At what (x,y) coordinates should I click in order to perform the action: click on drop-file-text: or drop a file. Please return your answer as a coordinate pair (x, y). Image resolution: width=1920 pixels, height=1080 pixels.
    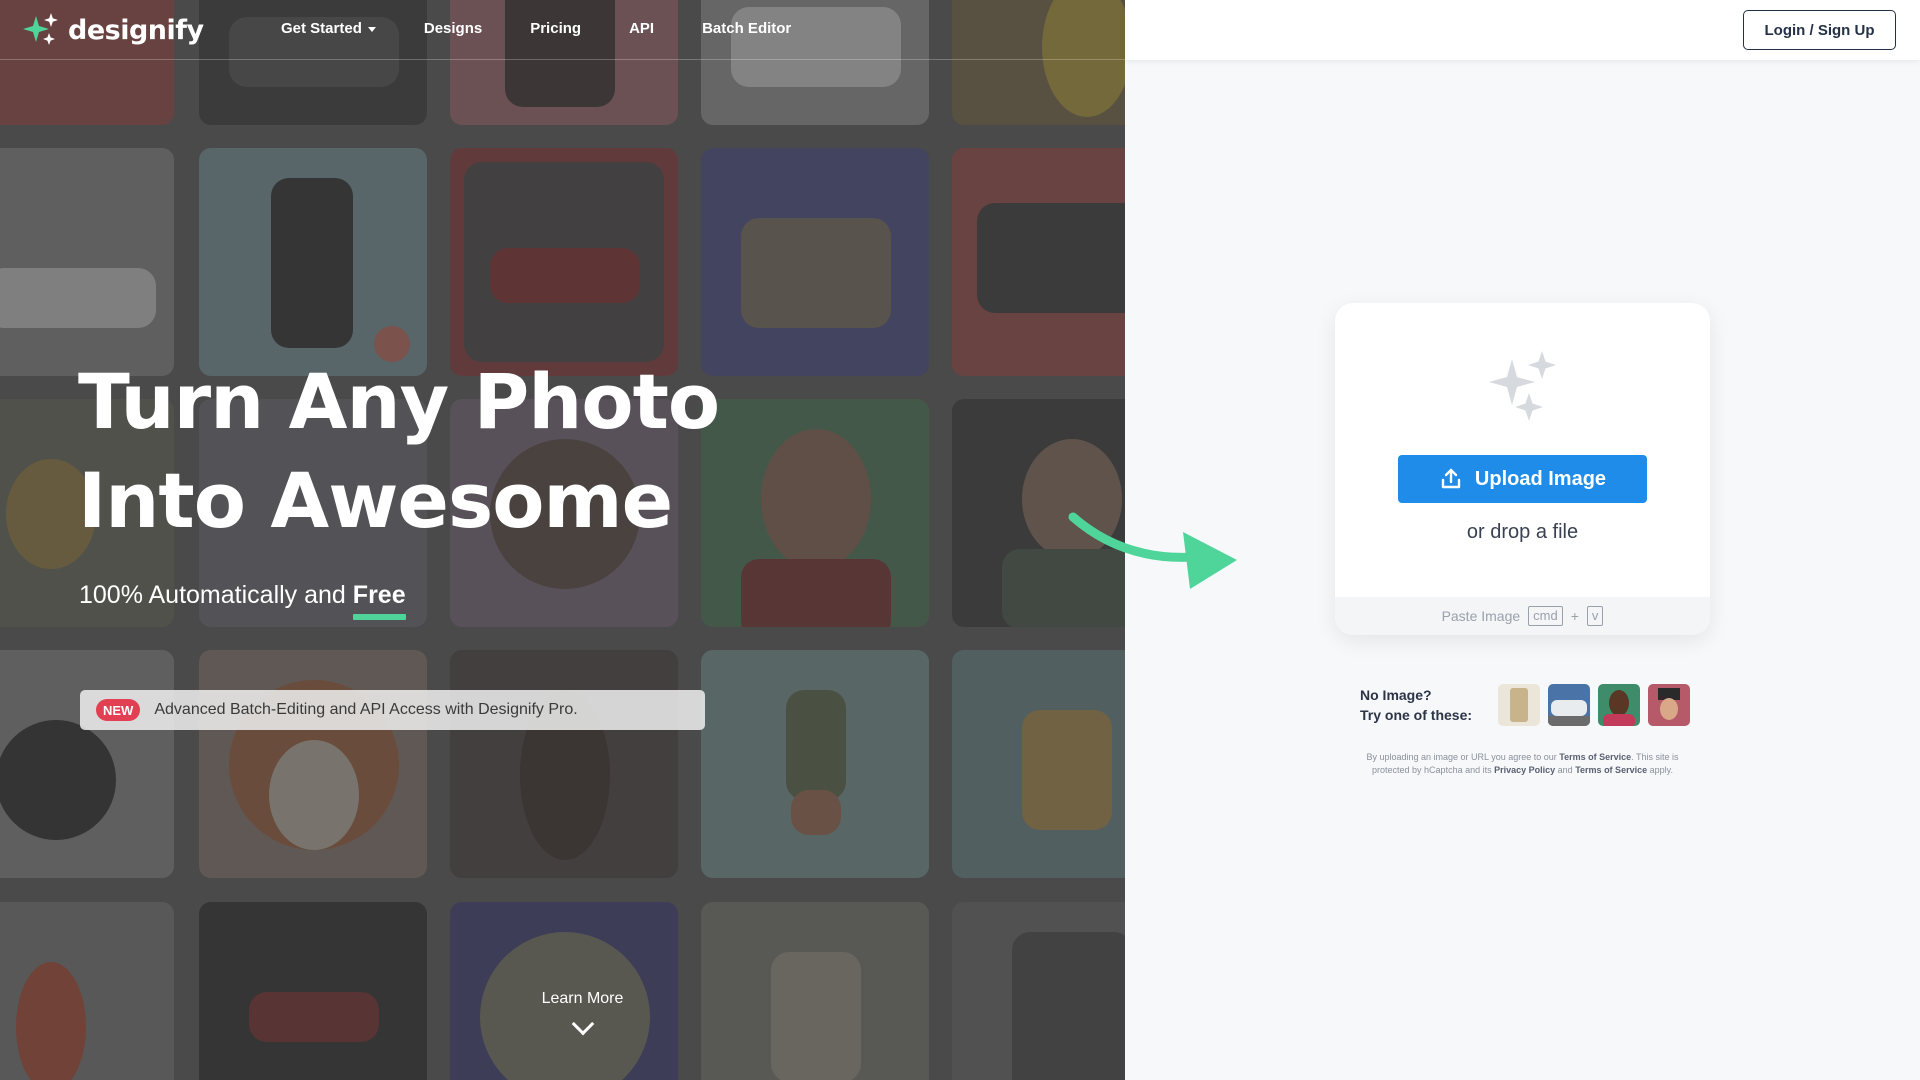
    Looking at the image, I should click on (1522, 532).